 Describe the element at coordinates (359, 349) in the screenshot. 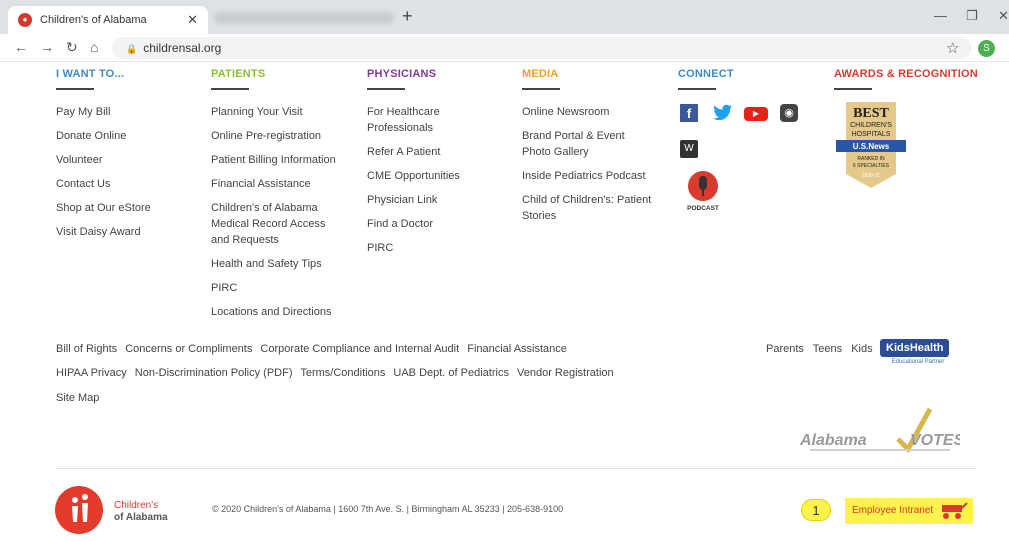

I see `link-corporate-compliance: Corporate Compliance and Internal Audit` at that location.